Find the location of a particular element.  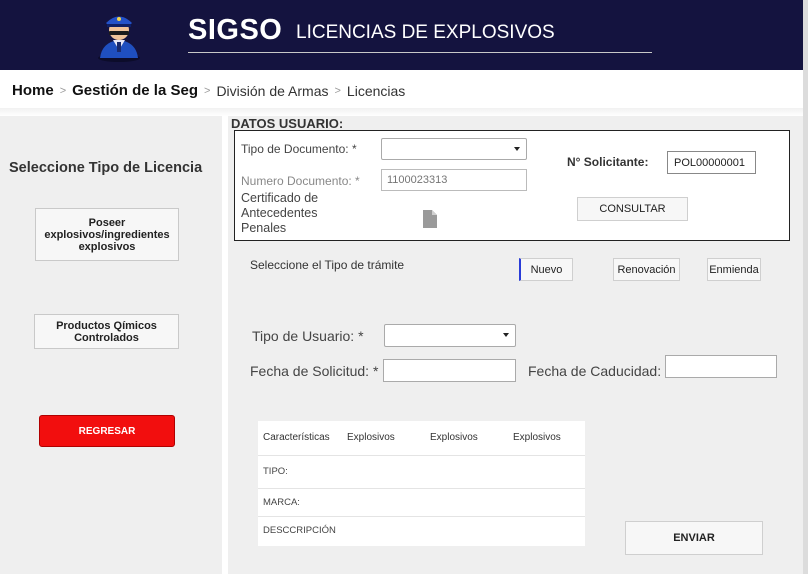

tramite-label: Seleccione el Tipo de trámite is located at coordinates (327, 265).